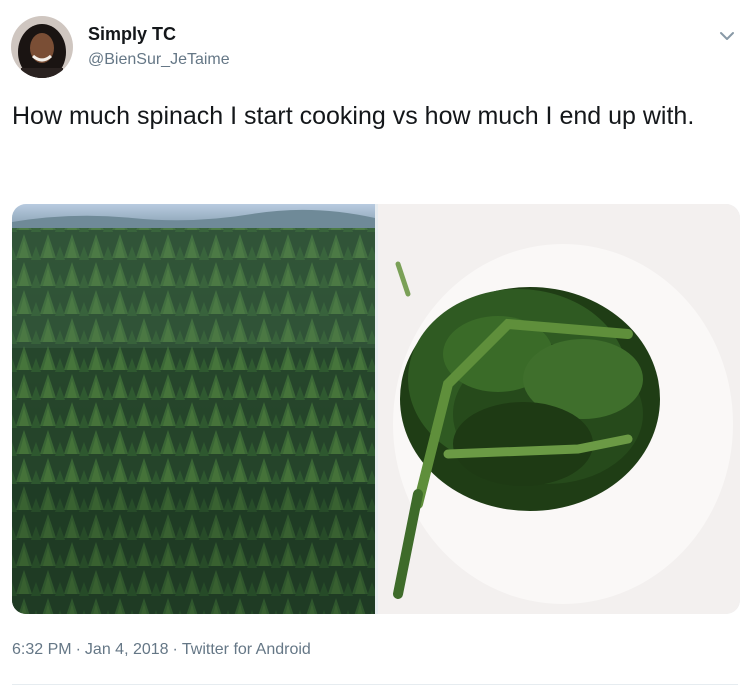 The width and height of the screenshot is (750, 685). What do you see at coordinates (127, 649) in the screenshot?
I see `tweet-date: Jan 4, 2018` at bounding box center [127, 649].